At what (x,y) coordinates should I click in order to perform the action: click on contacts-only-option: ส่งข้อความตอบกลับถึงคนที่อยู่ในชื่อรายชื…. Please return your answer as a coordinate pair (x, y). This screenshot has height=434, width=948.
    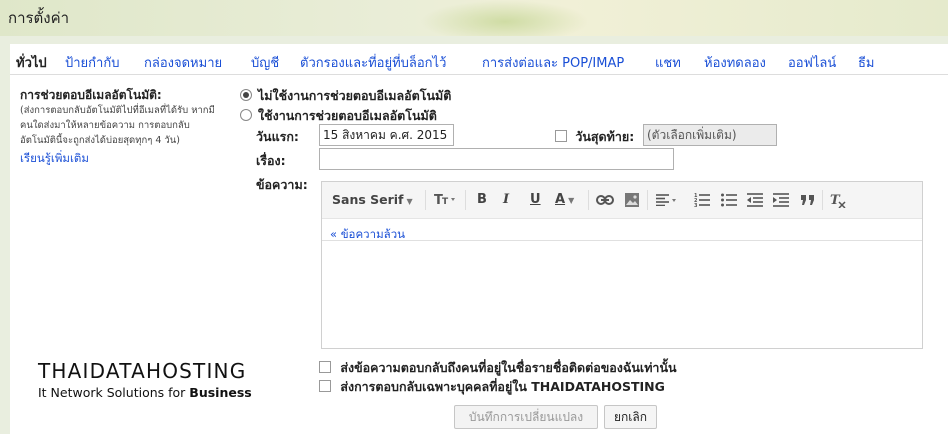
    Looking at the image, I should click on (498, 368).